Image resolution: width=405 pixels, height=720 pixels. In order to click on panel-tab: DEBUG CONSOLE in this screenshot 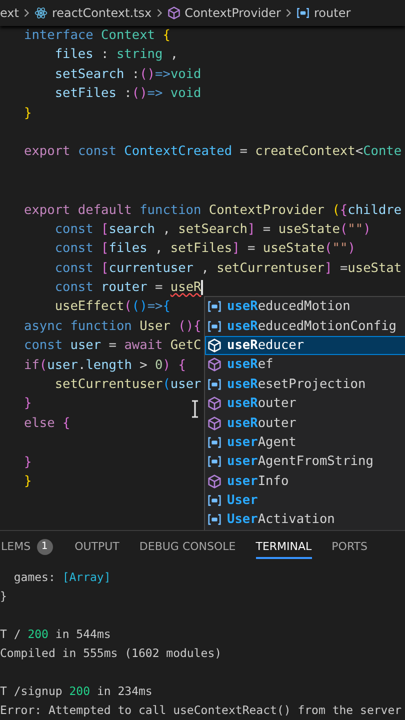, I will do `click(187, 546)`.